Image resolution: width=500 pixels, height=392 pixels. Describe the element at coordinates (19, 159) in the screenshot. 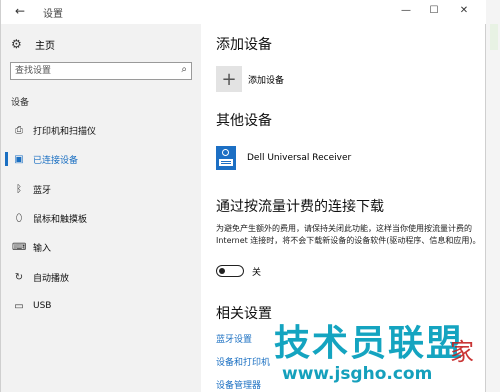

I see `connected-devices-icon: ▣` at that location.